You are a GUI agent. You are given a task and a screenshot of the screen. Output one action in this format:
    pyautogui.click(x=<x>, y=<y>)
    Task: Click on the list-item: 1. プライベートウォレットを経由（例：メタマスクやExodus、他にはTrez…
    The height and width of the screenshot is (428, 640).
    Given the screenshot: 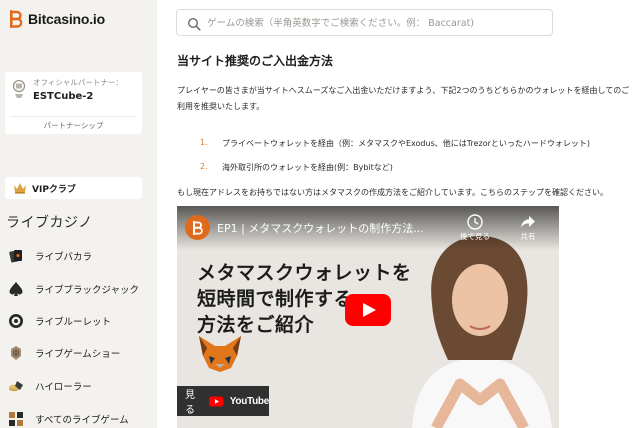 What is the action you would take?
    pyautogui.click(x=395, y=143)
    